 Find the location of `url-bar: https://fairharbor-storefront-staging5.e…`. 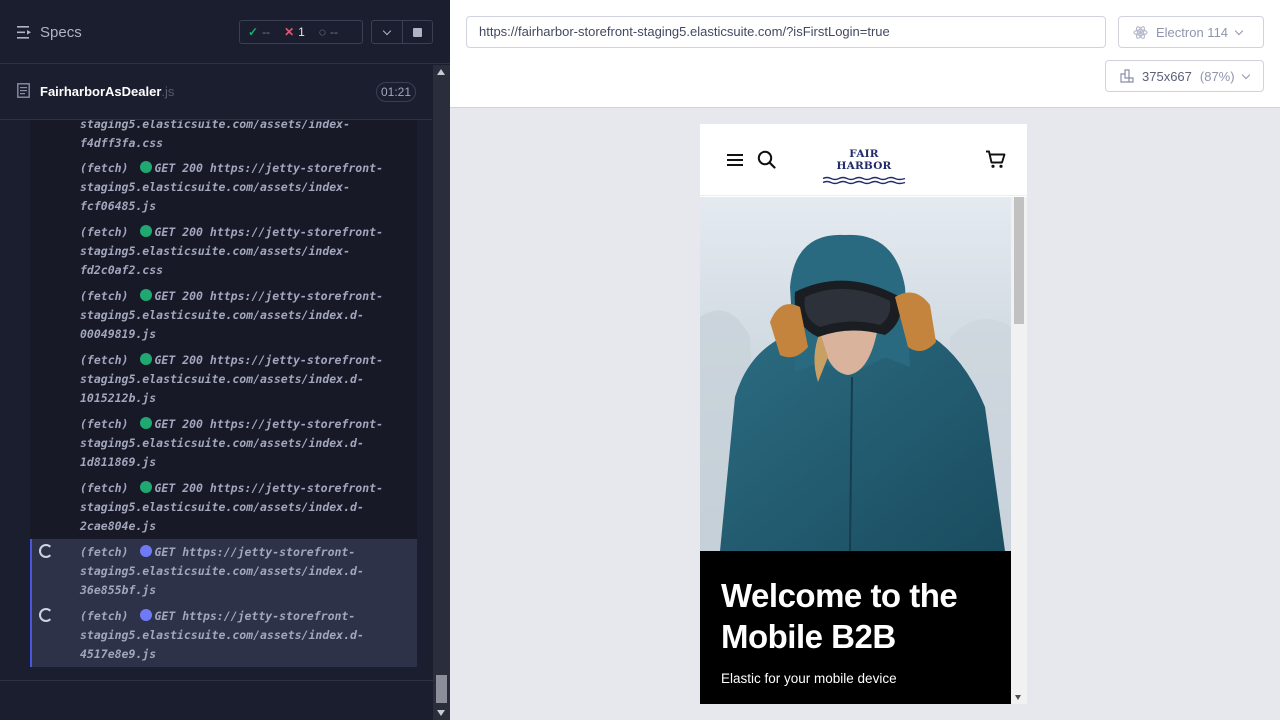

url-bar: https://fairharbor-storefront-staging5.e… is located at coordinates (786, 32).